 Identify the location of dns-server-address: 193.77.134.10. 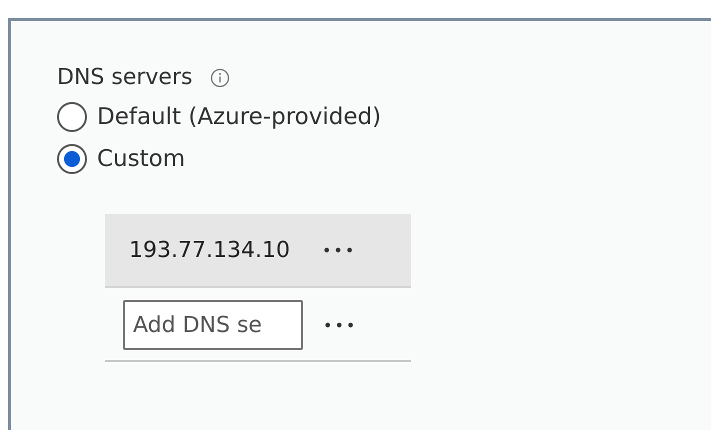
(209, 250).